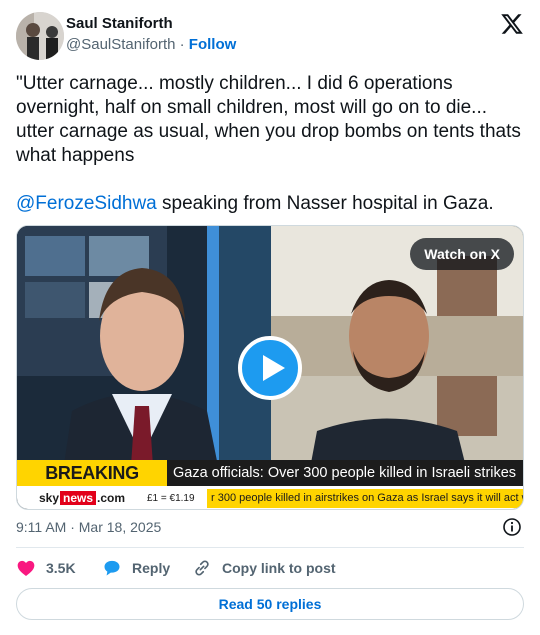 This screenshot has width=540, height=635. I want to click on reply-label: Reply, so click(151, 568).